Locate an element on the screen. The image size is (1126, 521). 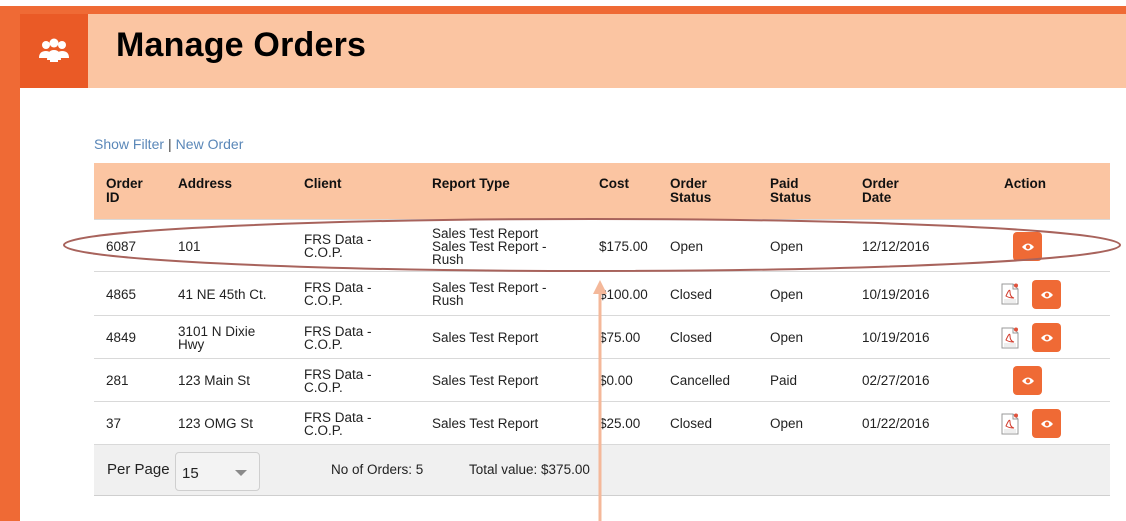
orders-count: No of Orders: 5 is located at coordinates (377, 469).